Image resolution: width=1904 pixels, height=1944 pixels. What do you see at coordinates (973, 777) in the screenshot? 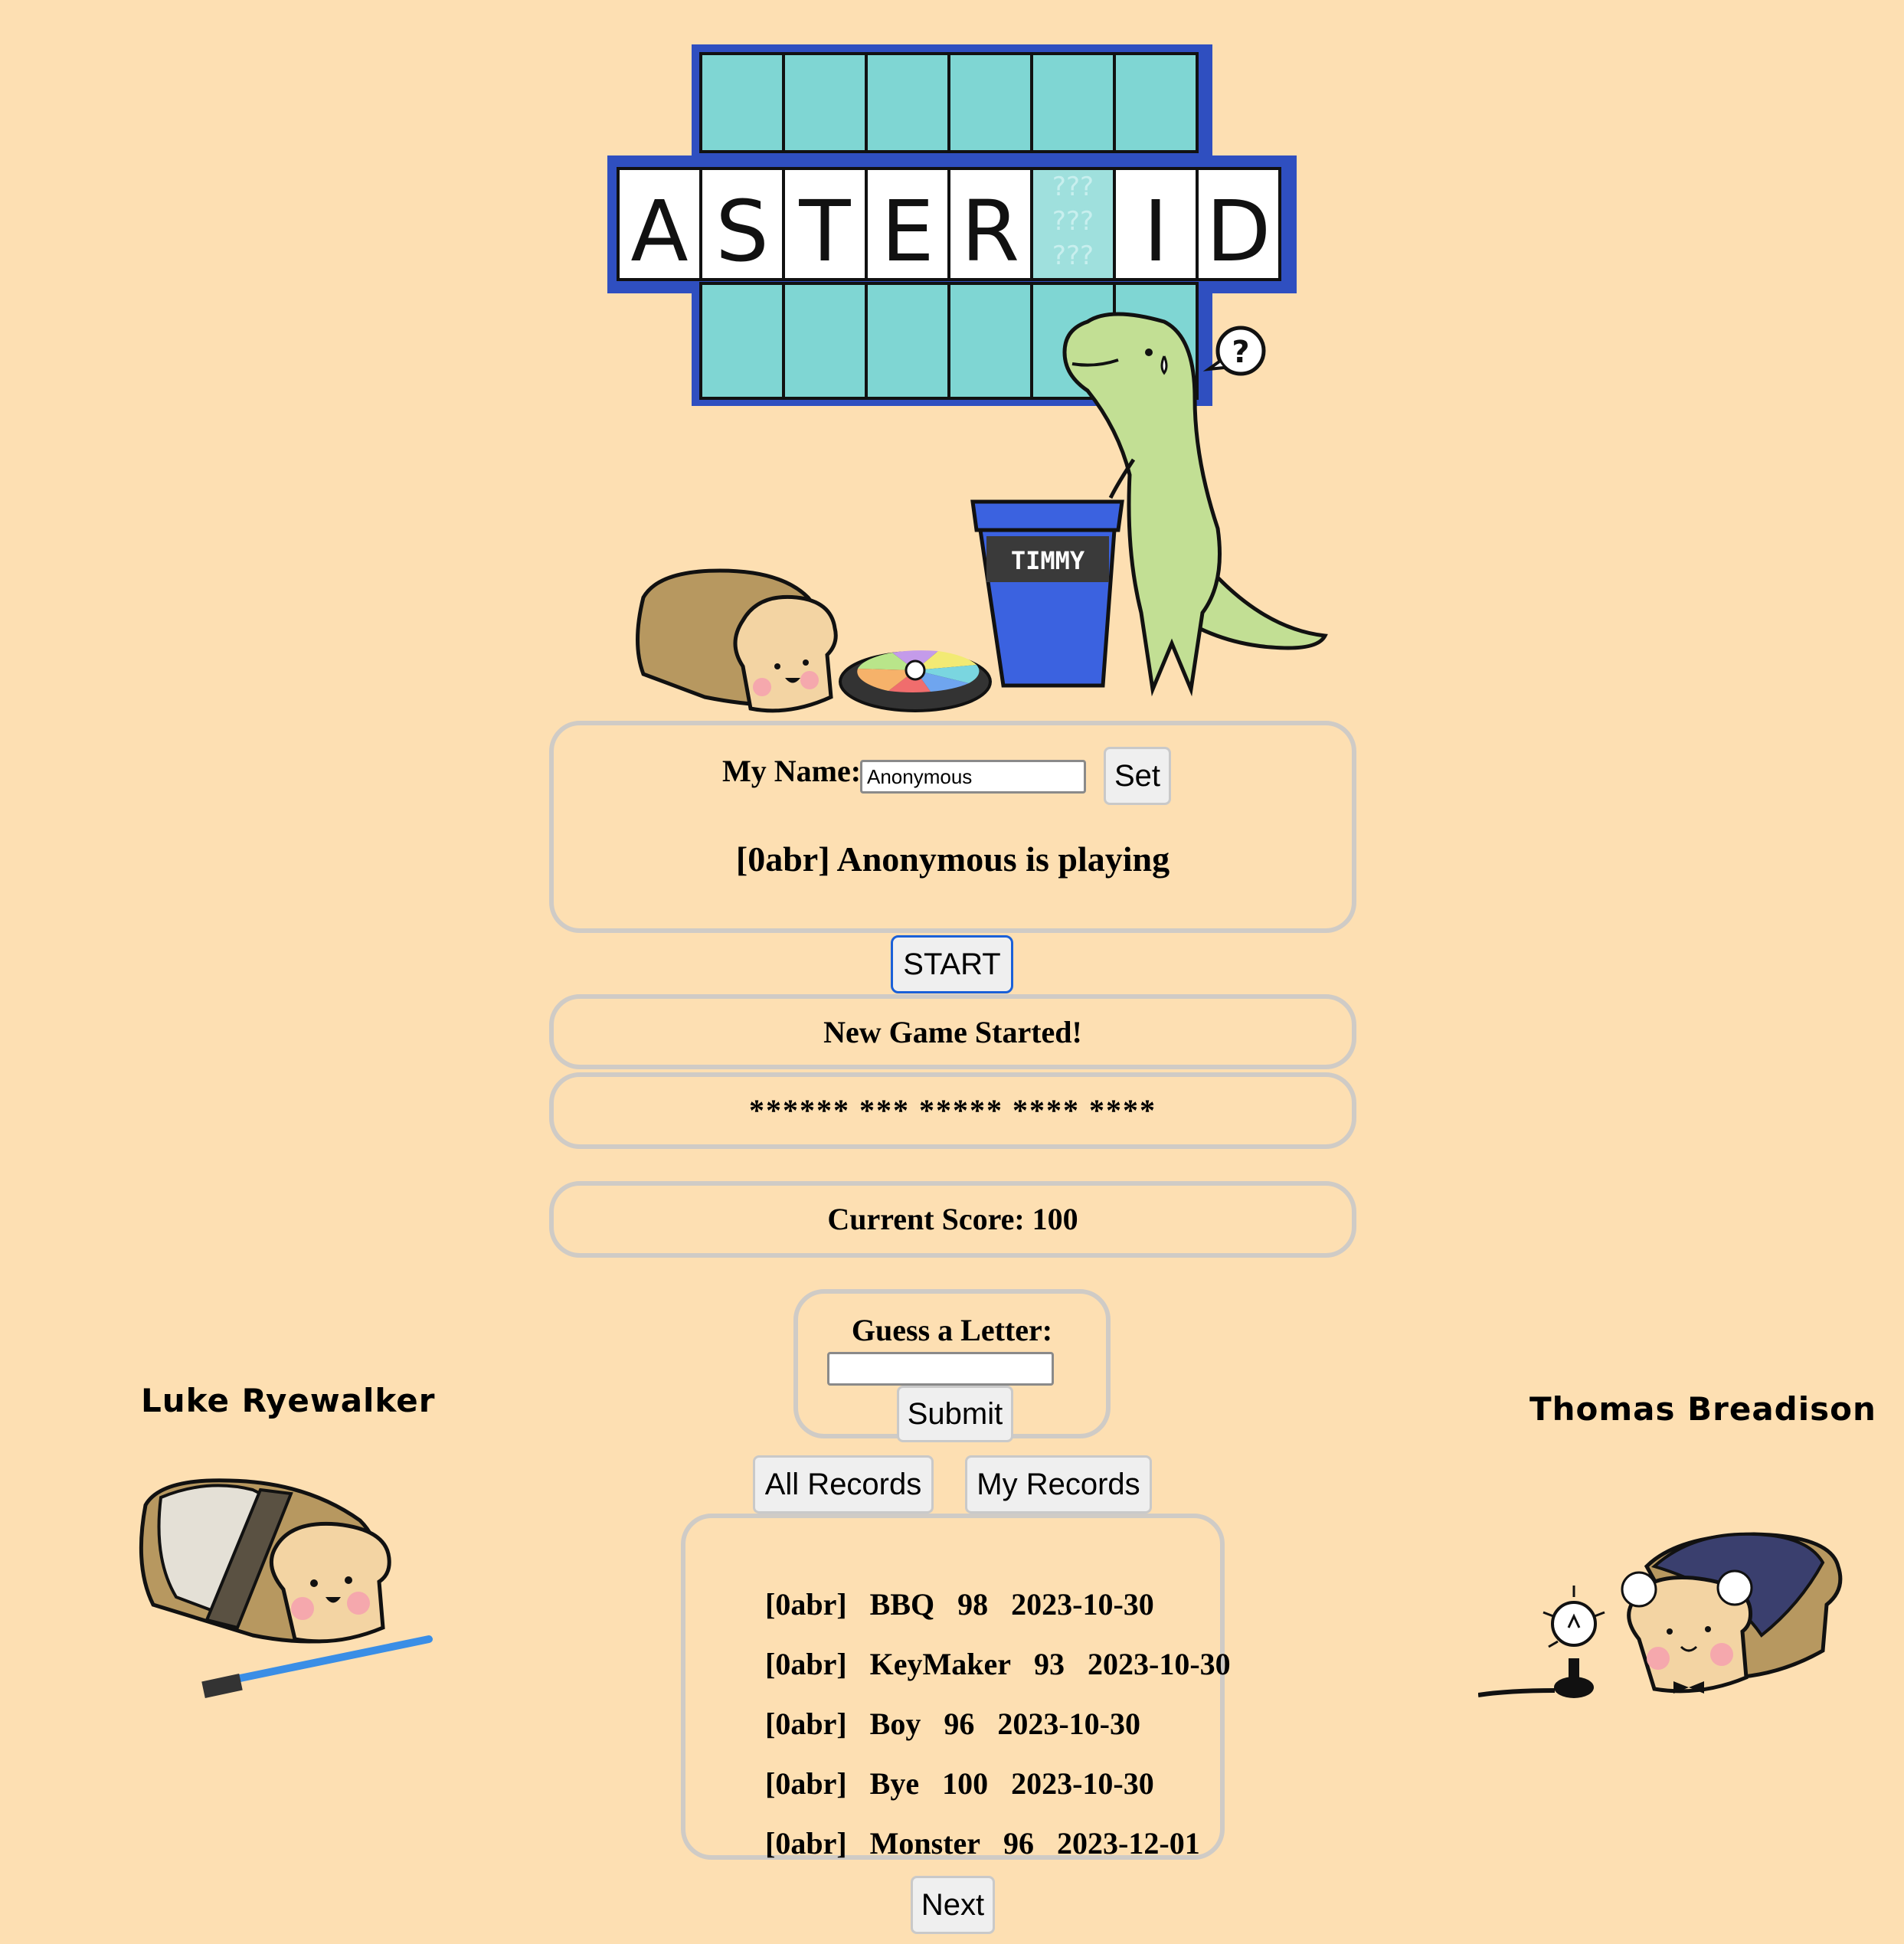
I see `name-input` at bounding box center [973, 777].